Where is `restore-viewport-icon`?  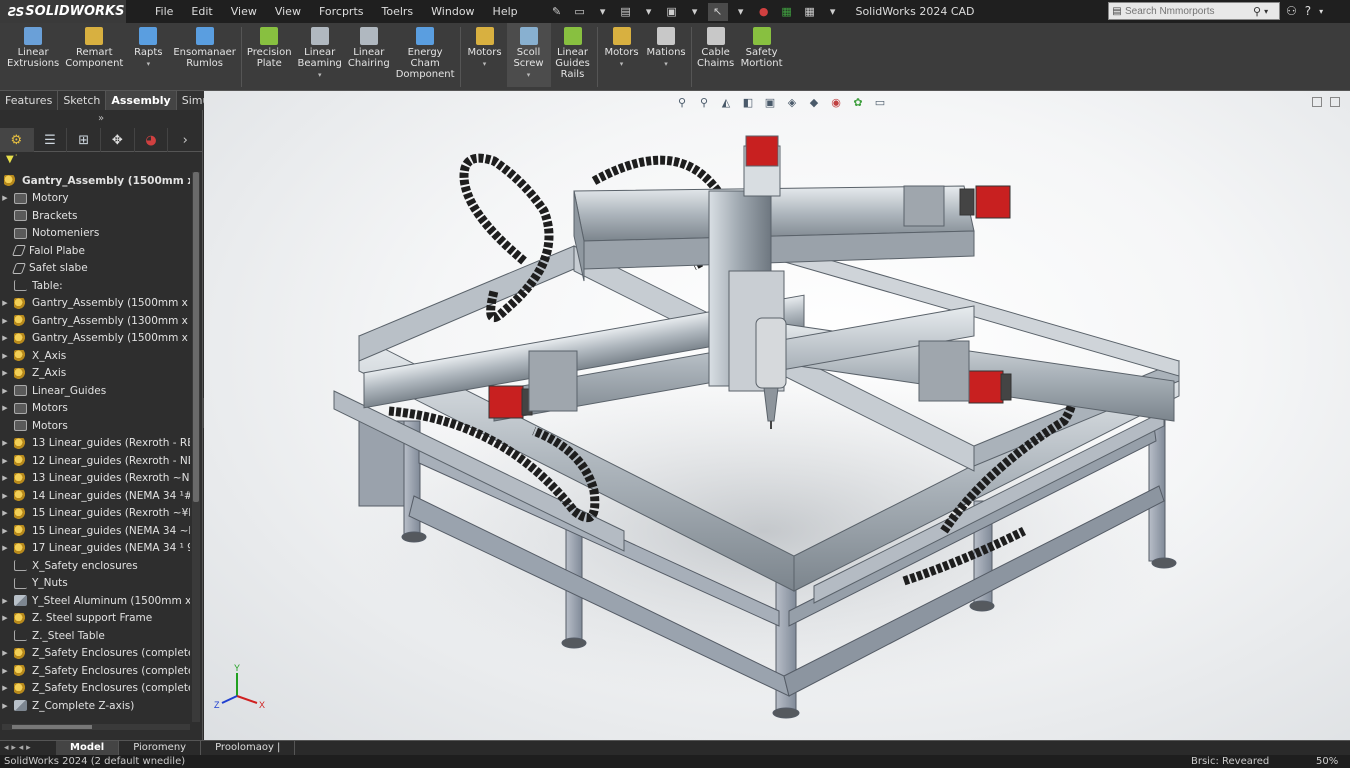
restore-viewport-icon is located at coordinates (1317, 102).